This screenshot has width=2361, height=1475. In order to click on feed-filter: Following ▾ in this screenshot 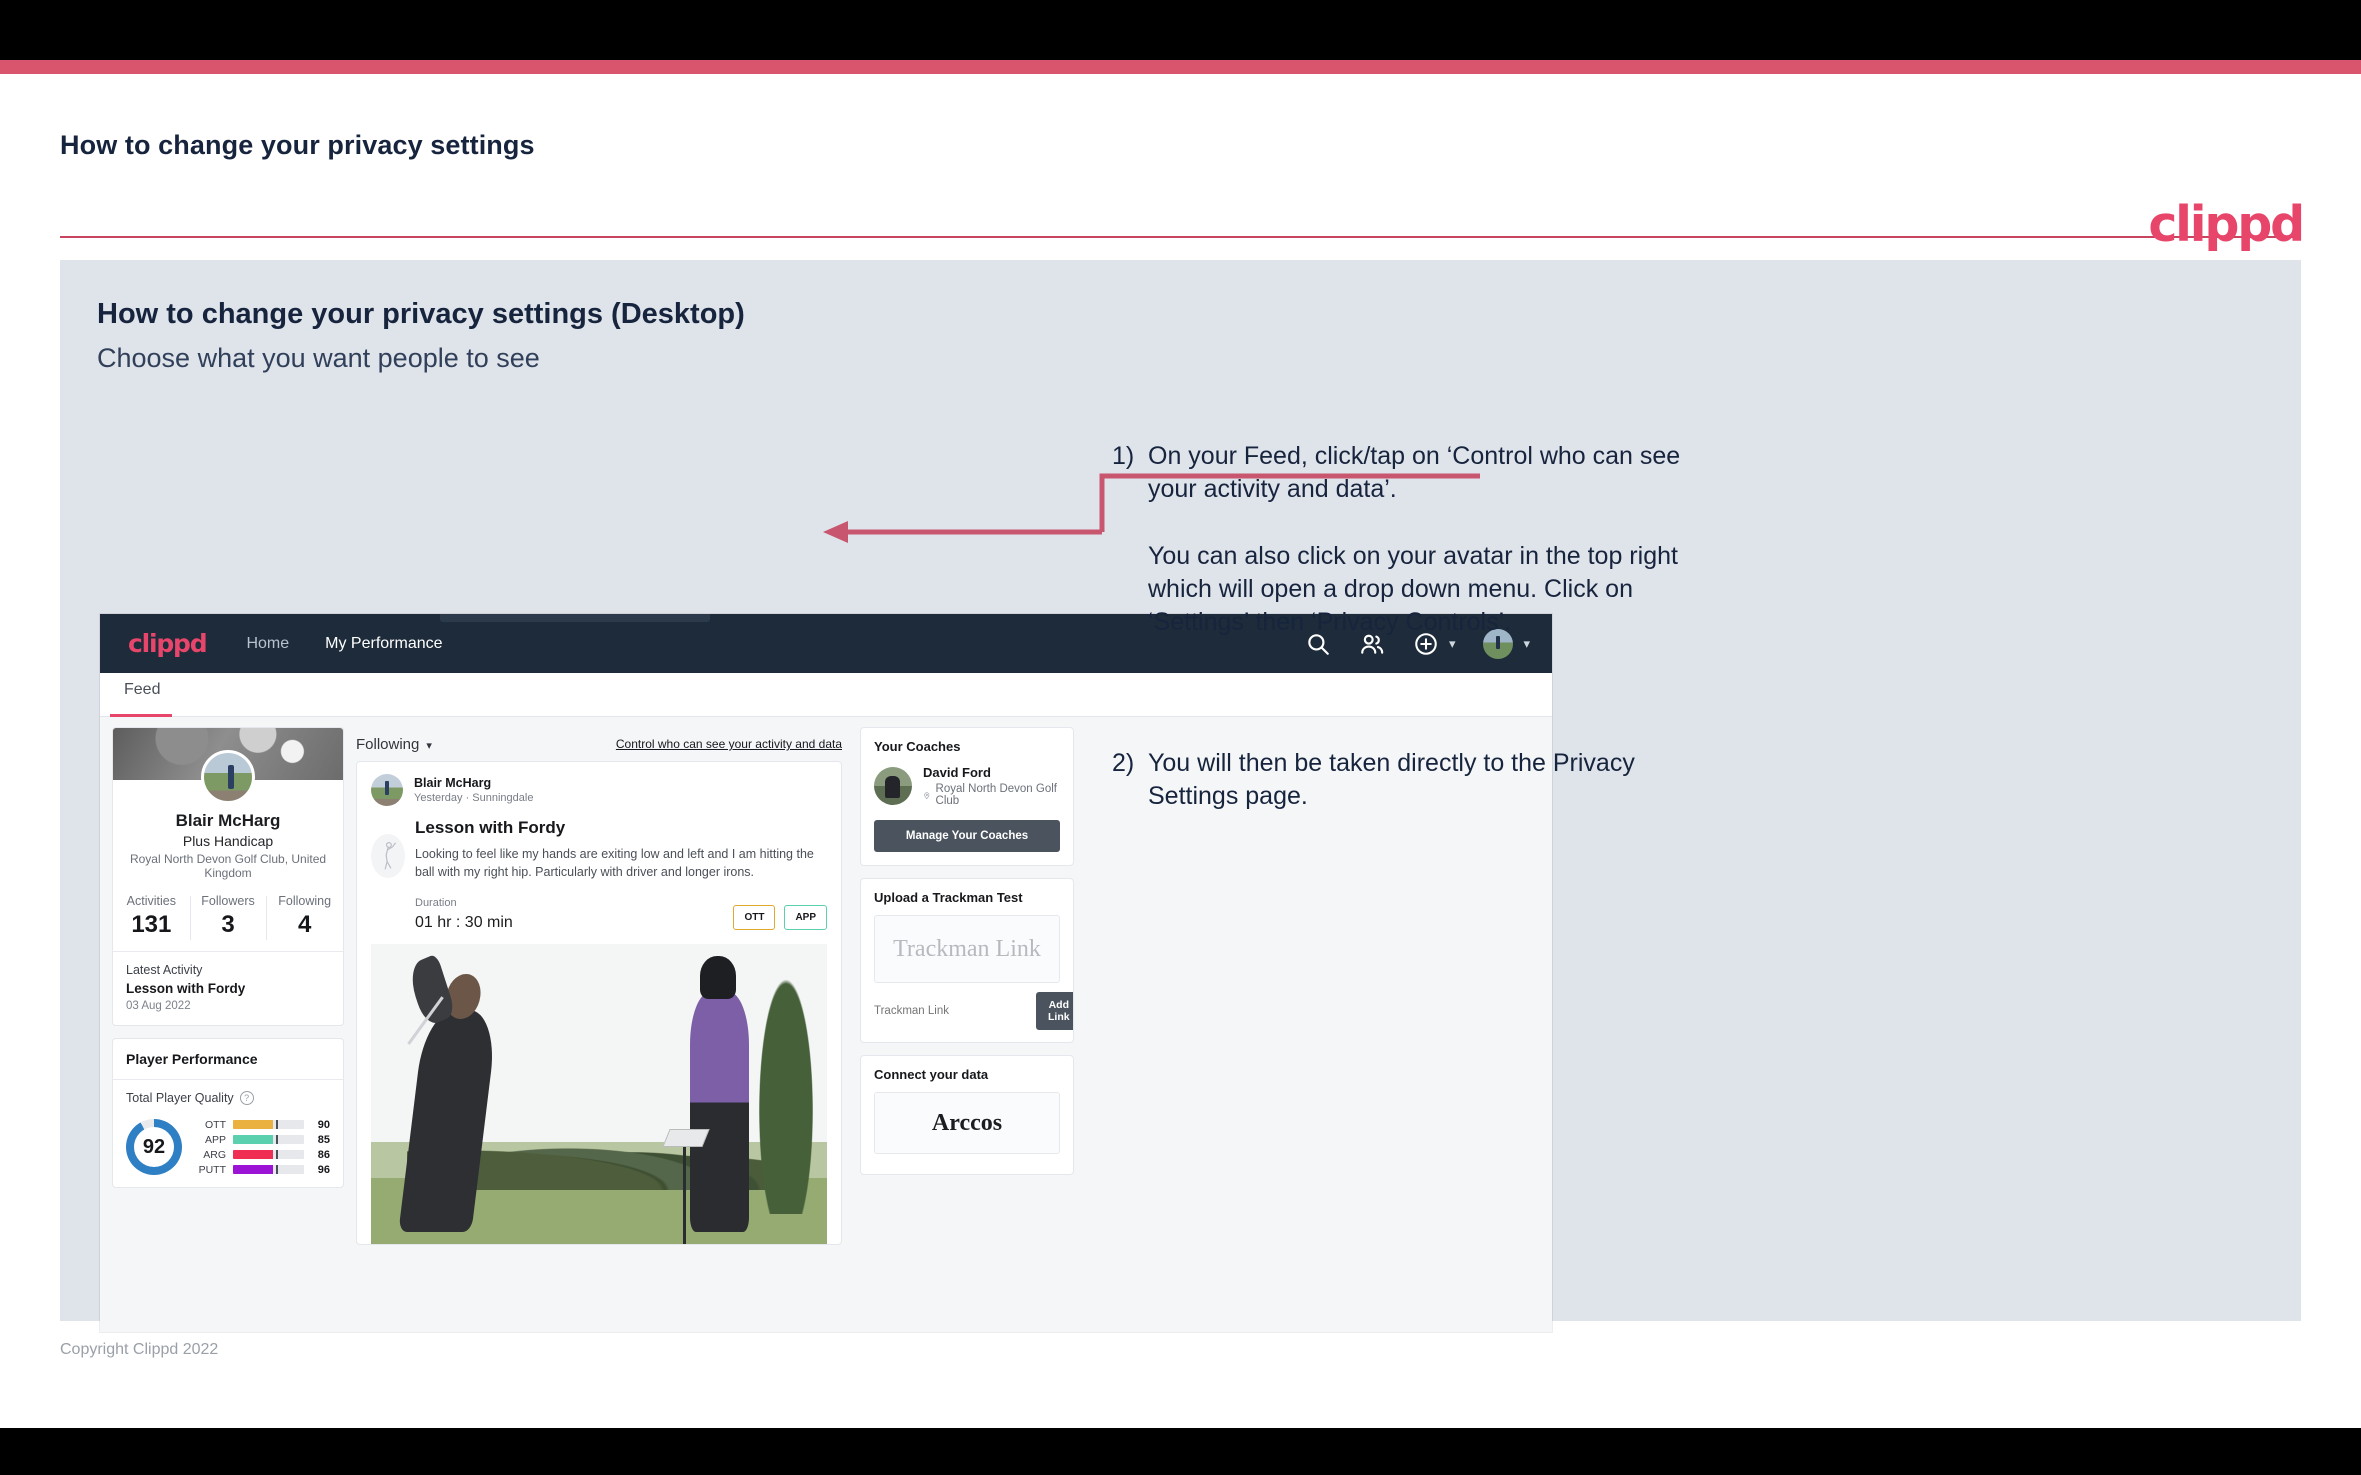, I will do `click(394, 744)`.